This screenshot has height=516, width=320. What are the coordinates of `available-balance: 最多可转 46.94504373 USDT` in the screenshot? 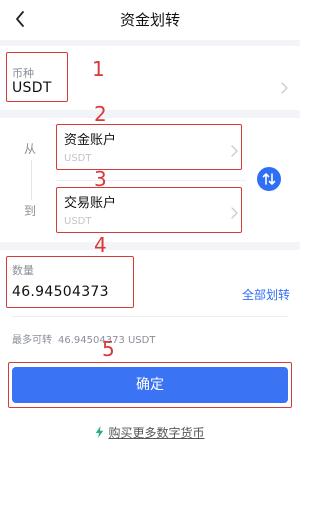 It's located at (86, 338).